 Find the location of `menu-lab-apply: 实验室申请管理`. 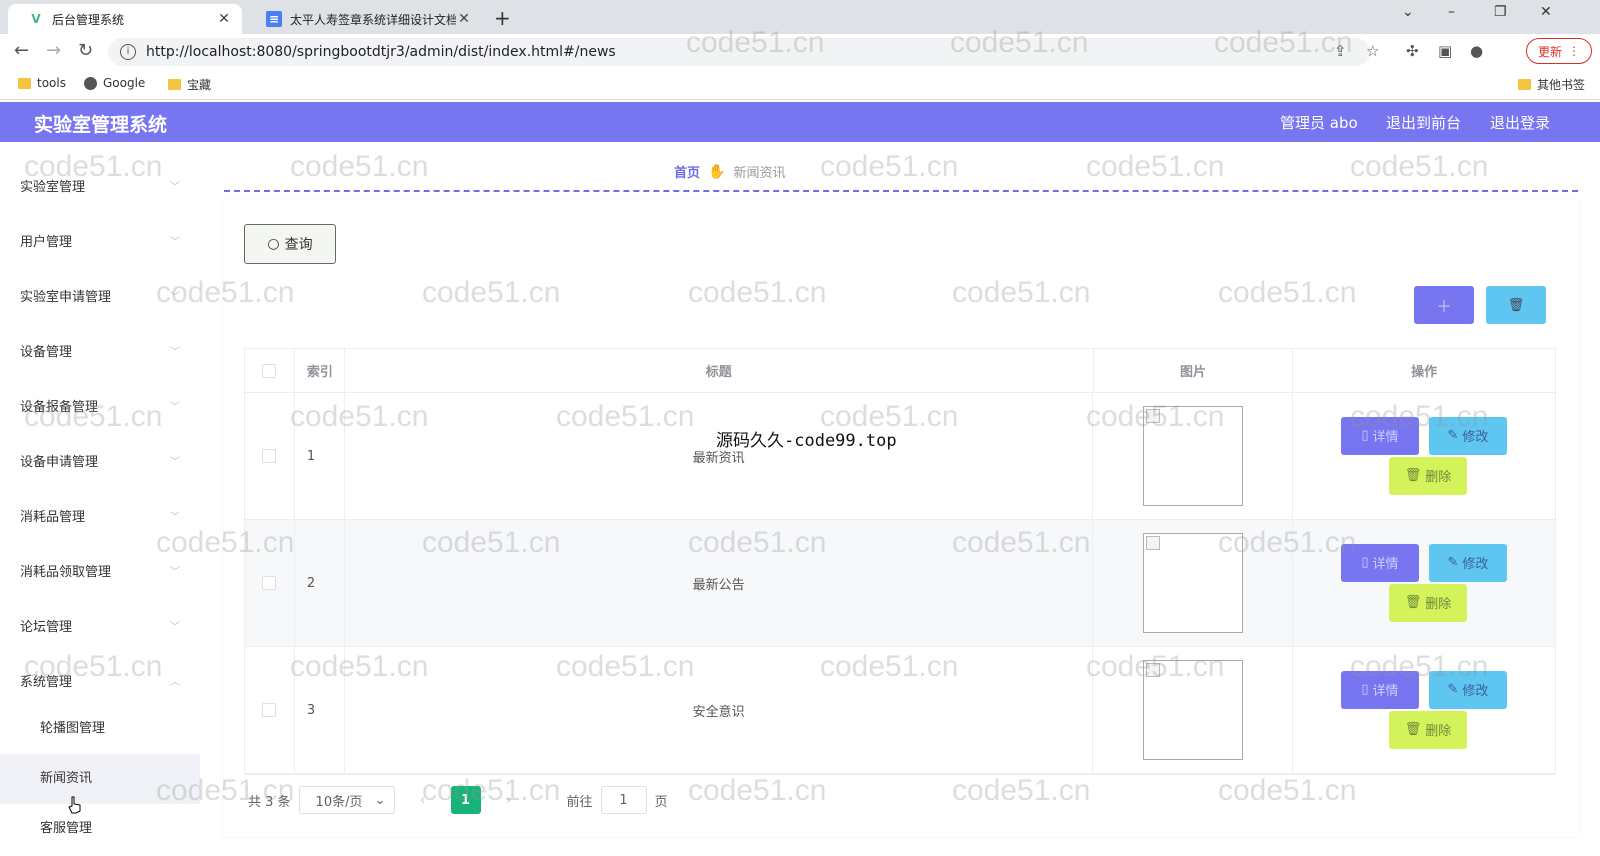

menu-lab-apply: 实验室申请管理 is located at coordinates (65, 295).